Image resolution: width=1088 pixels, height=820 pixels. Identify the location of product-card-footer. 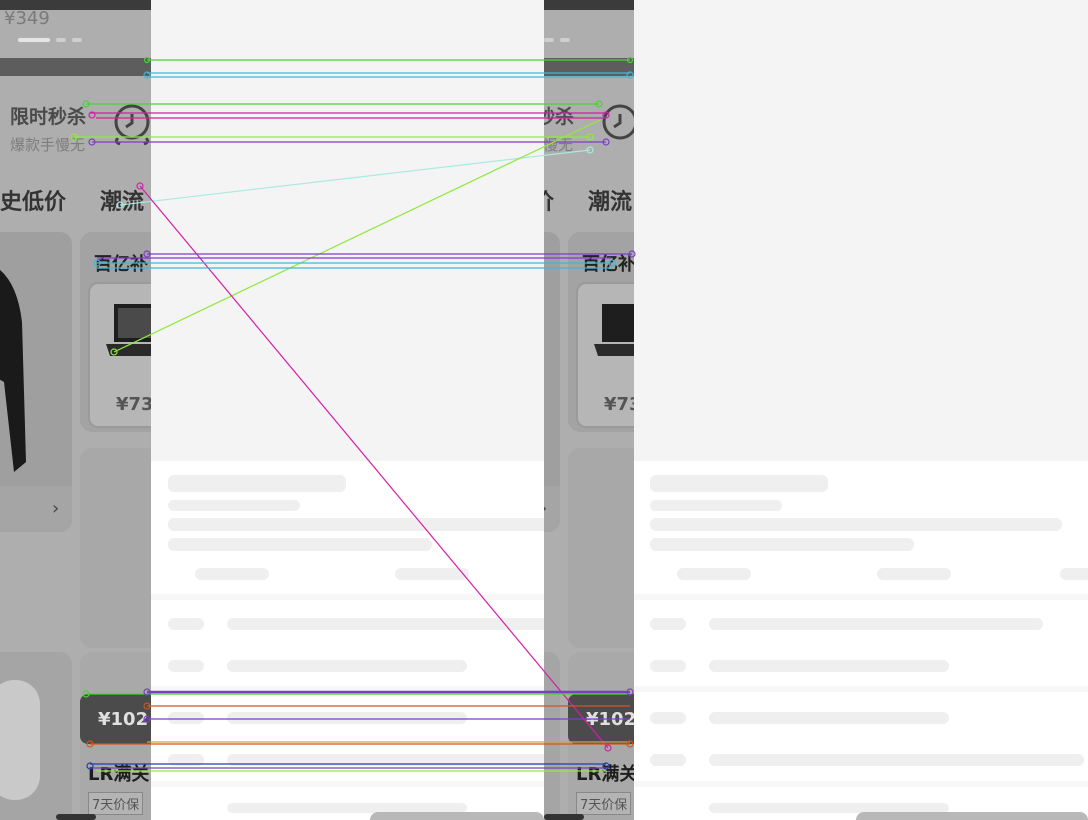
(36, 509).